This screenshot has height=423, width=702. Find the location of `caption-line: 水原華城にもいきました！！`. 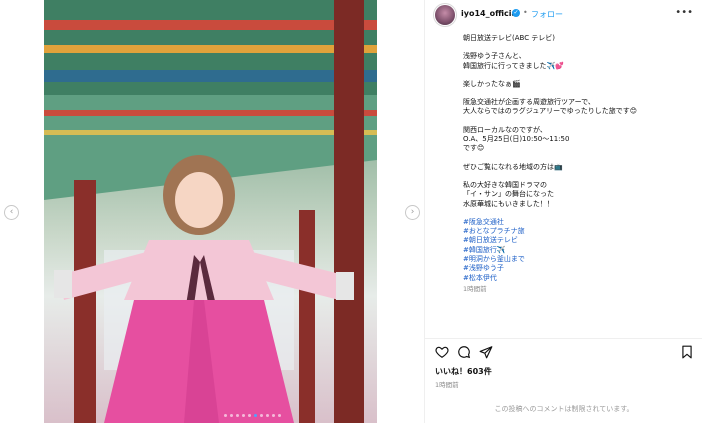

caption-line: 水原華城にもいきました！！ is located at coordinates (508, 203).